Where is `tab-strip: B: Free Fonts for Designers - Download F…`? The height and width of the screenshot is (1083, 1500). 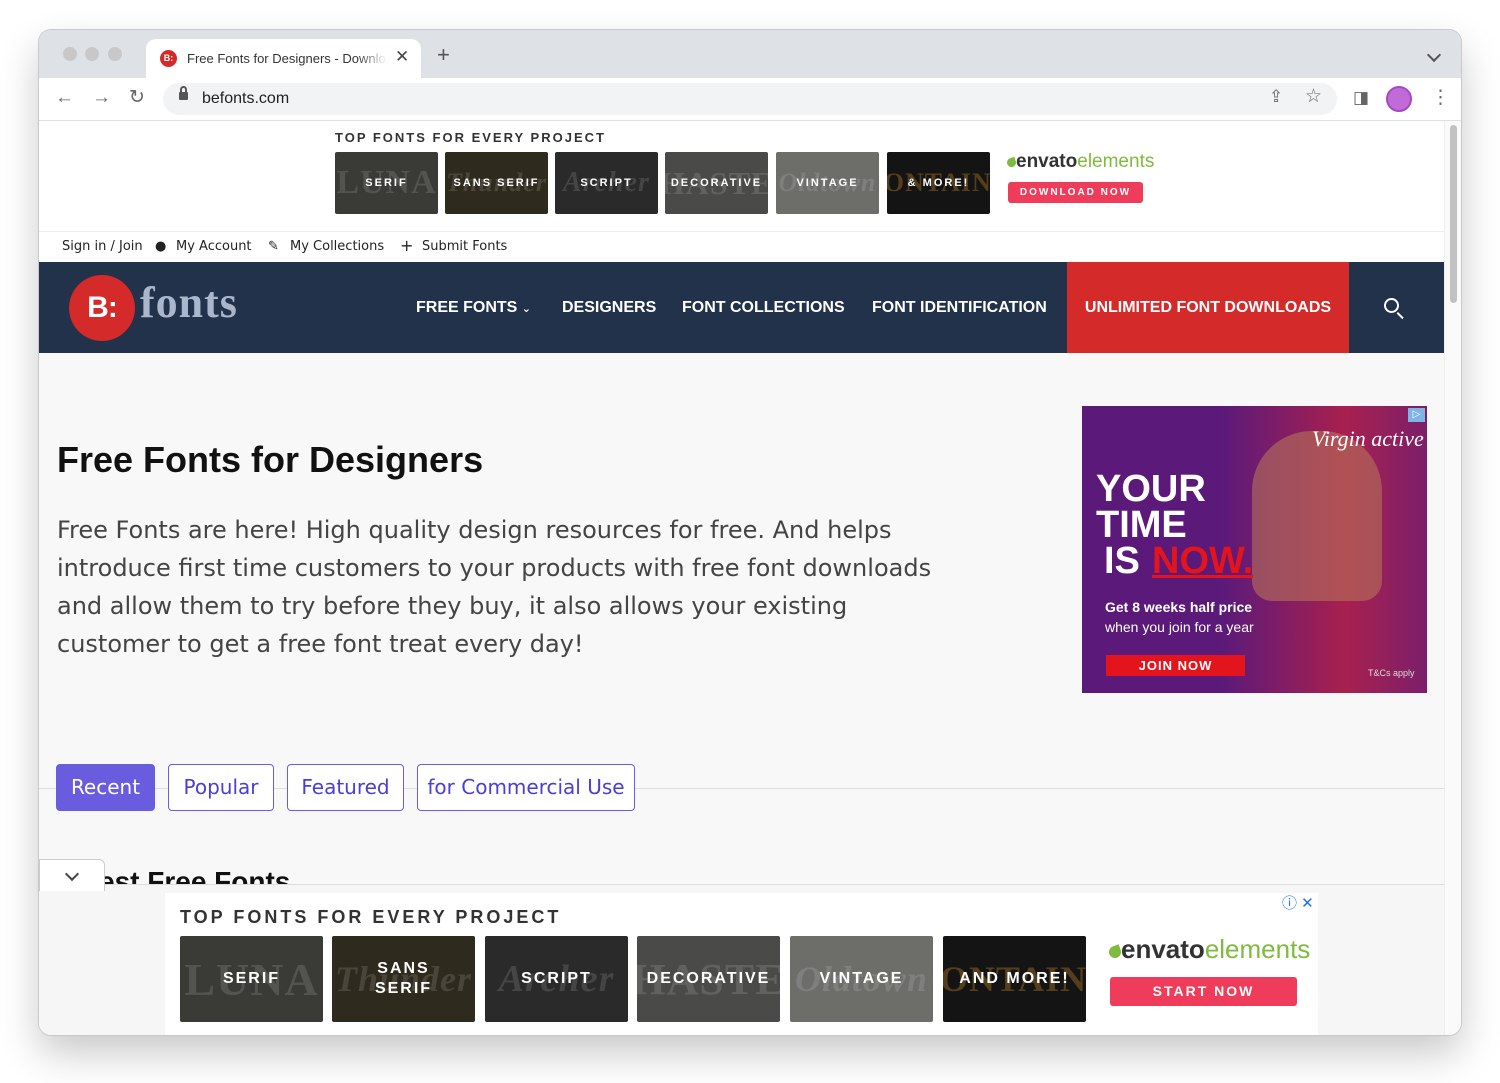
tab-strip: B: Free Fonts for Designers - Download F… is located at coordinates (750, 54).